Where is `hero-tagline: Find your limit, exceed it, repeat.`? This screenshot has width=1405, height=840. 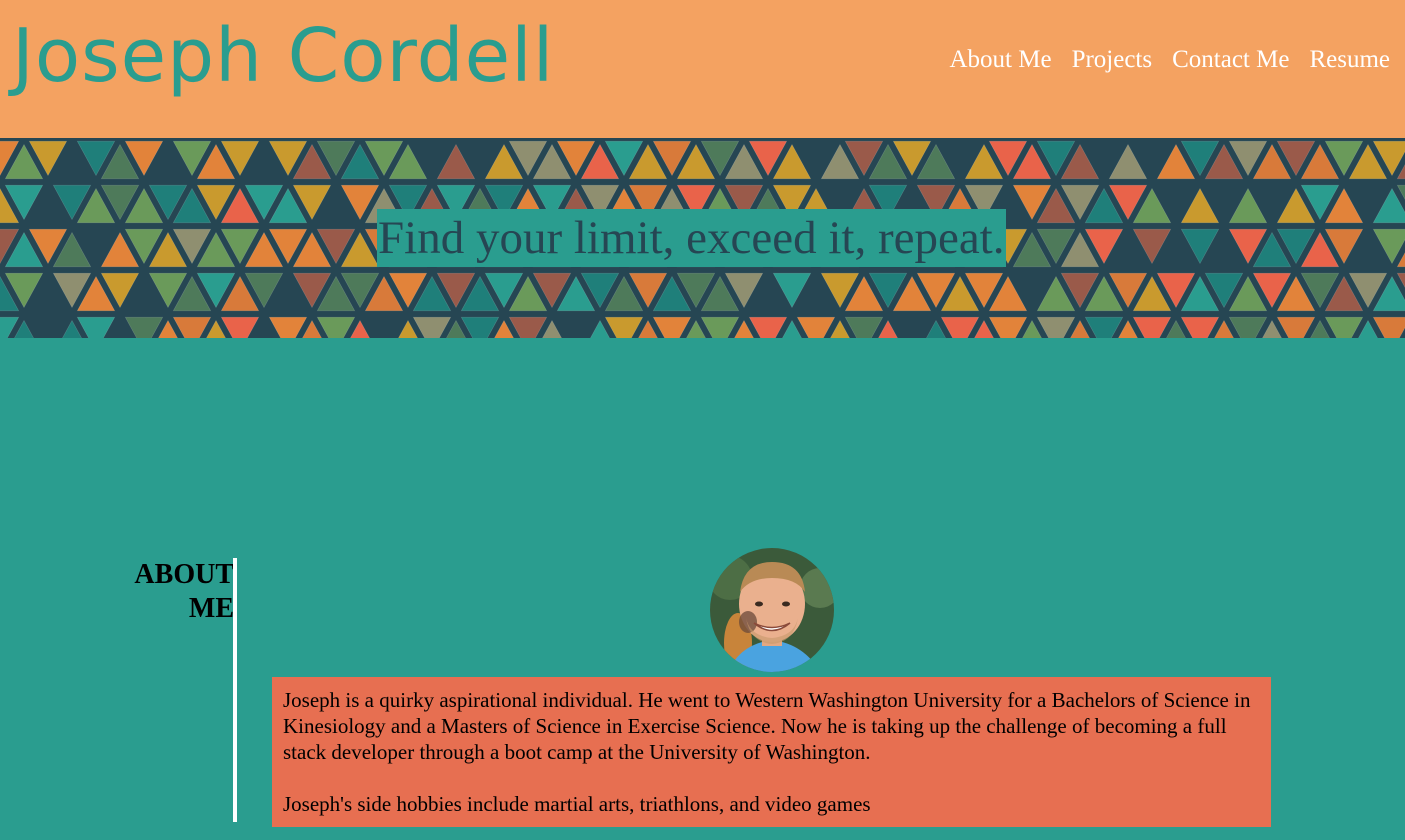
hero-tagline: Find your limit, exceed it, repeat. is located at coordinates (691, 238).